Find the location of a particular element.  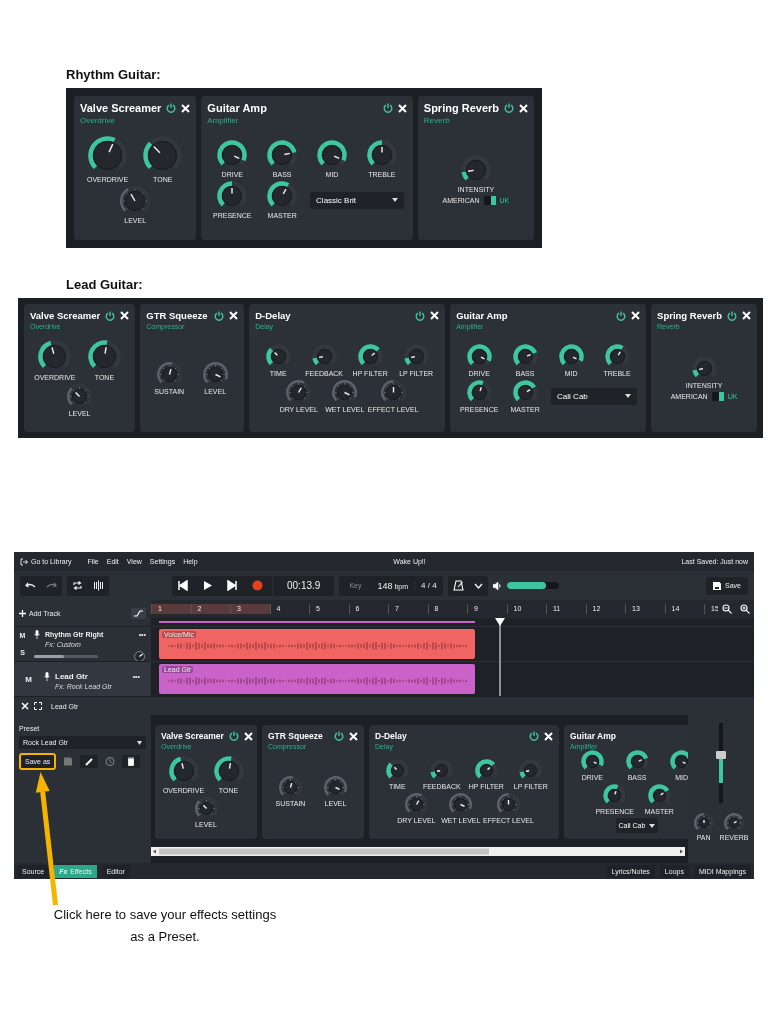

volume-fader is located at coordinates (721, 763).